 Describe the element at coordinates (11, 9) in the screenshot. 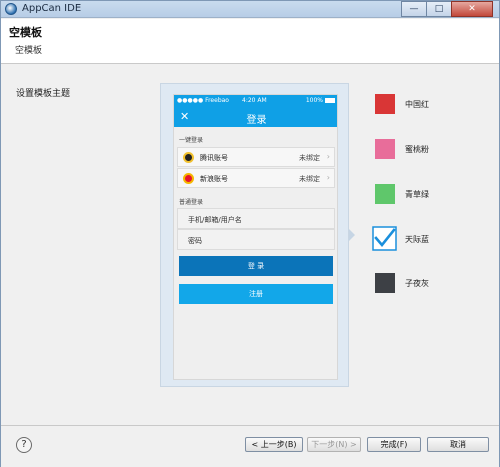

I see `app-logo-icon` at that location.